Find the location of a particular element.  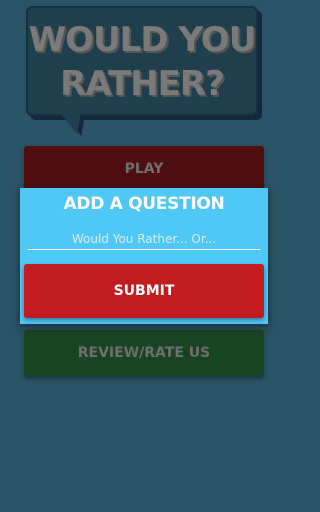

app-title-line-1: WOULD YOU is located at coordinates (142, 40).